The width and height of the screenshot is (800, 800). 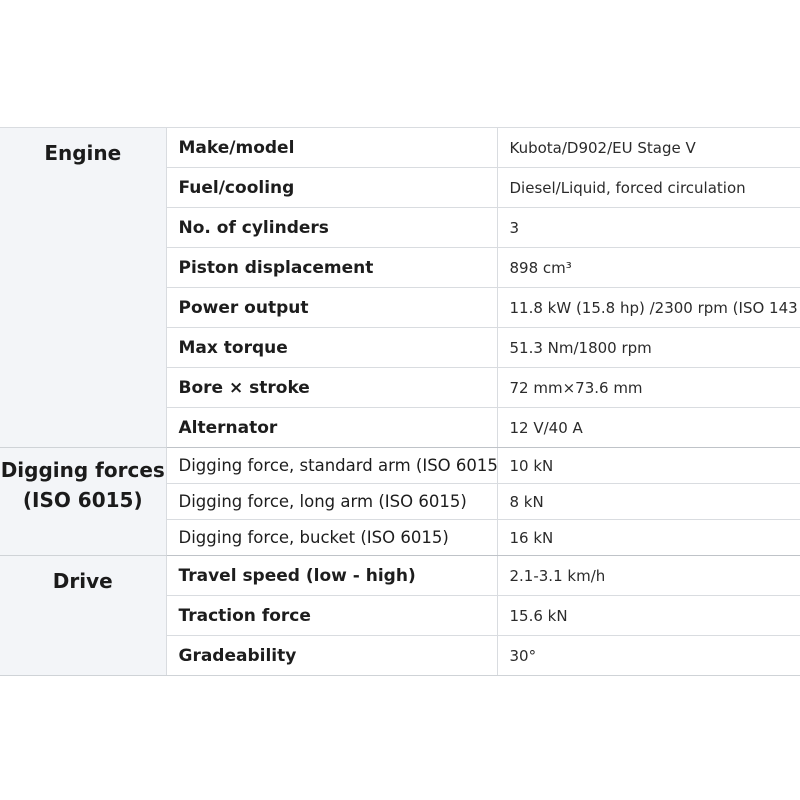 I want to click on row-value: 51.3 Nm/1800 rpm, so click(x=648, y=347).